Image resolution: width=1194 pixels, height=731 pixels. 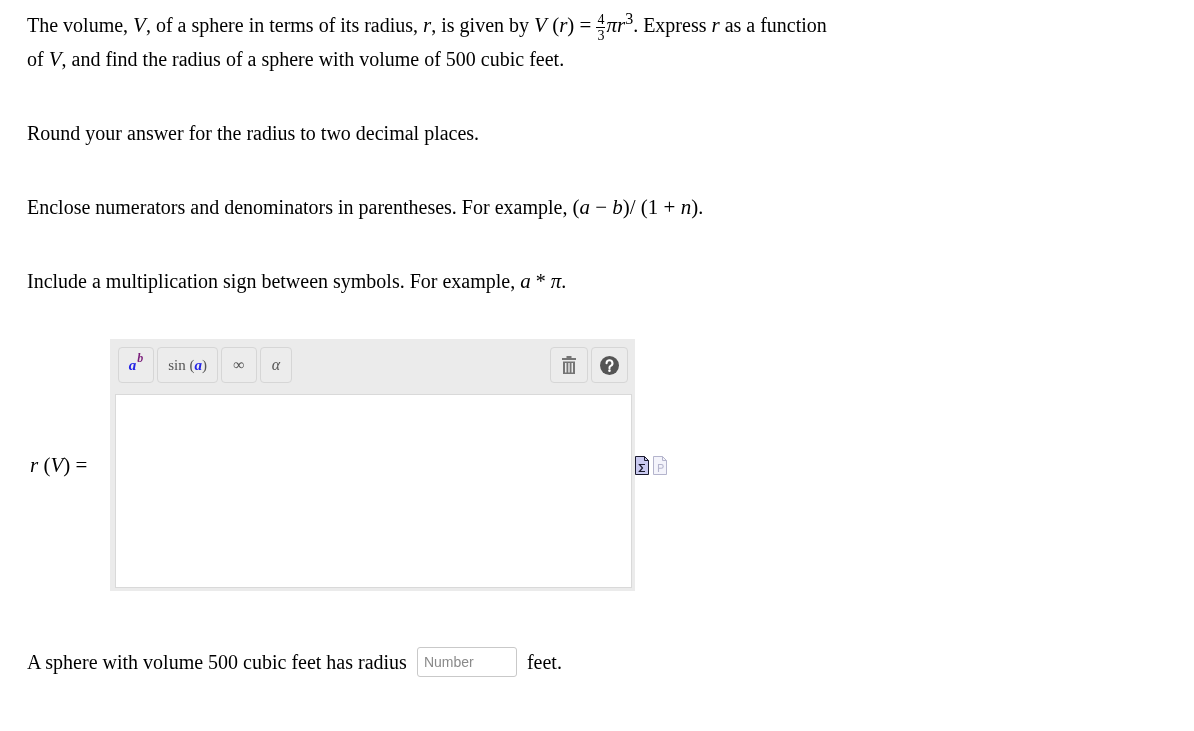 I want to click on symbol-button: α, so click(x=276, y=365).